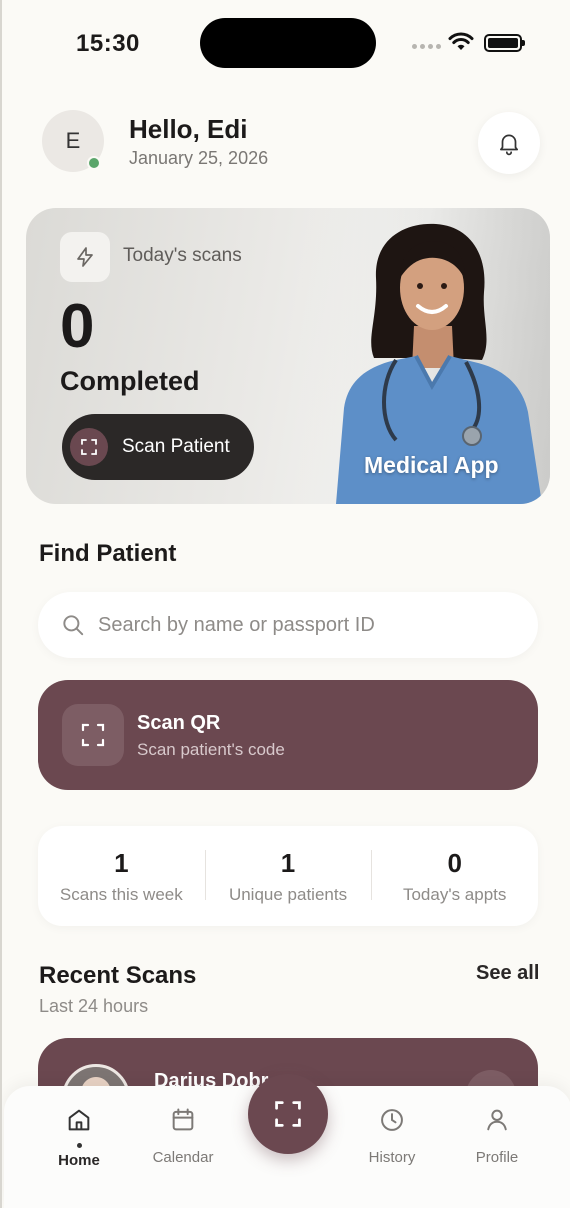  I want to click on tab-label: Home, so click(79, 1160).